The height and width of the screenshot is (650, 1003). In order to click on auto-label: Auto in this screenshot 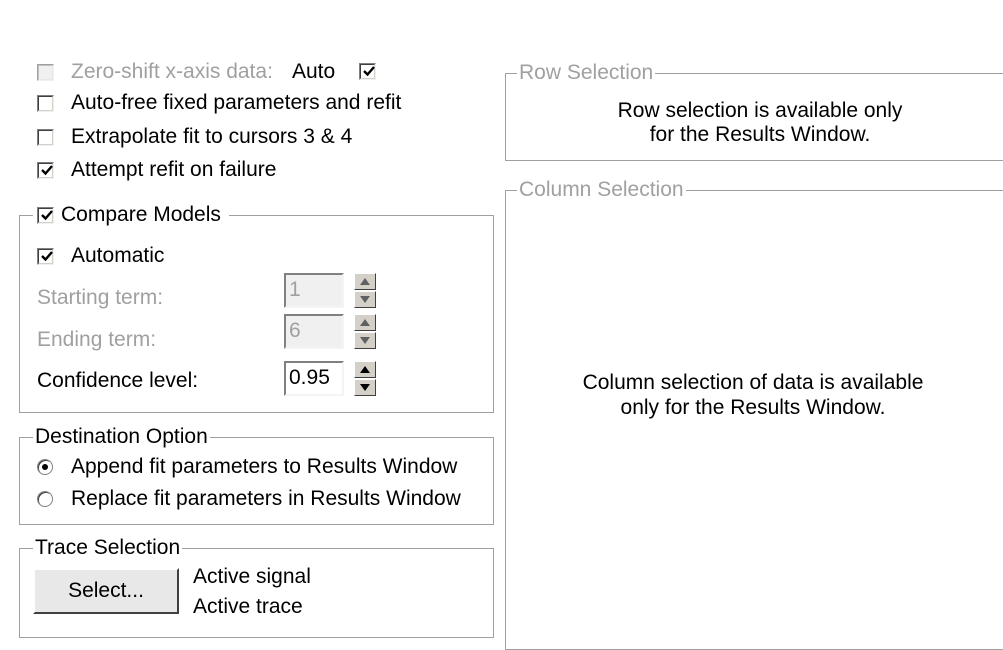, I will do `click(314, 71)`.